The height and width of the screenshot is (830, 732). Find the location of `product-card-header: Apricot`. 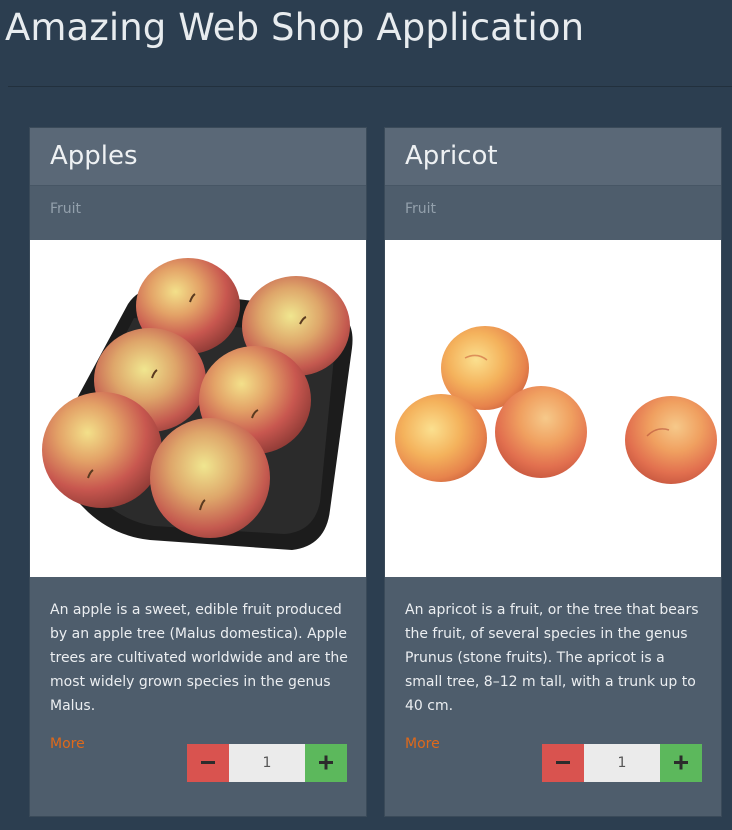

product-card-header: Apricot is located at coordinates (553, 157).